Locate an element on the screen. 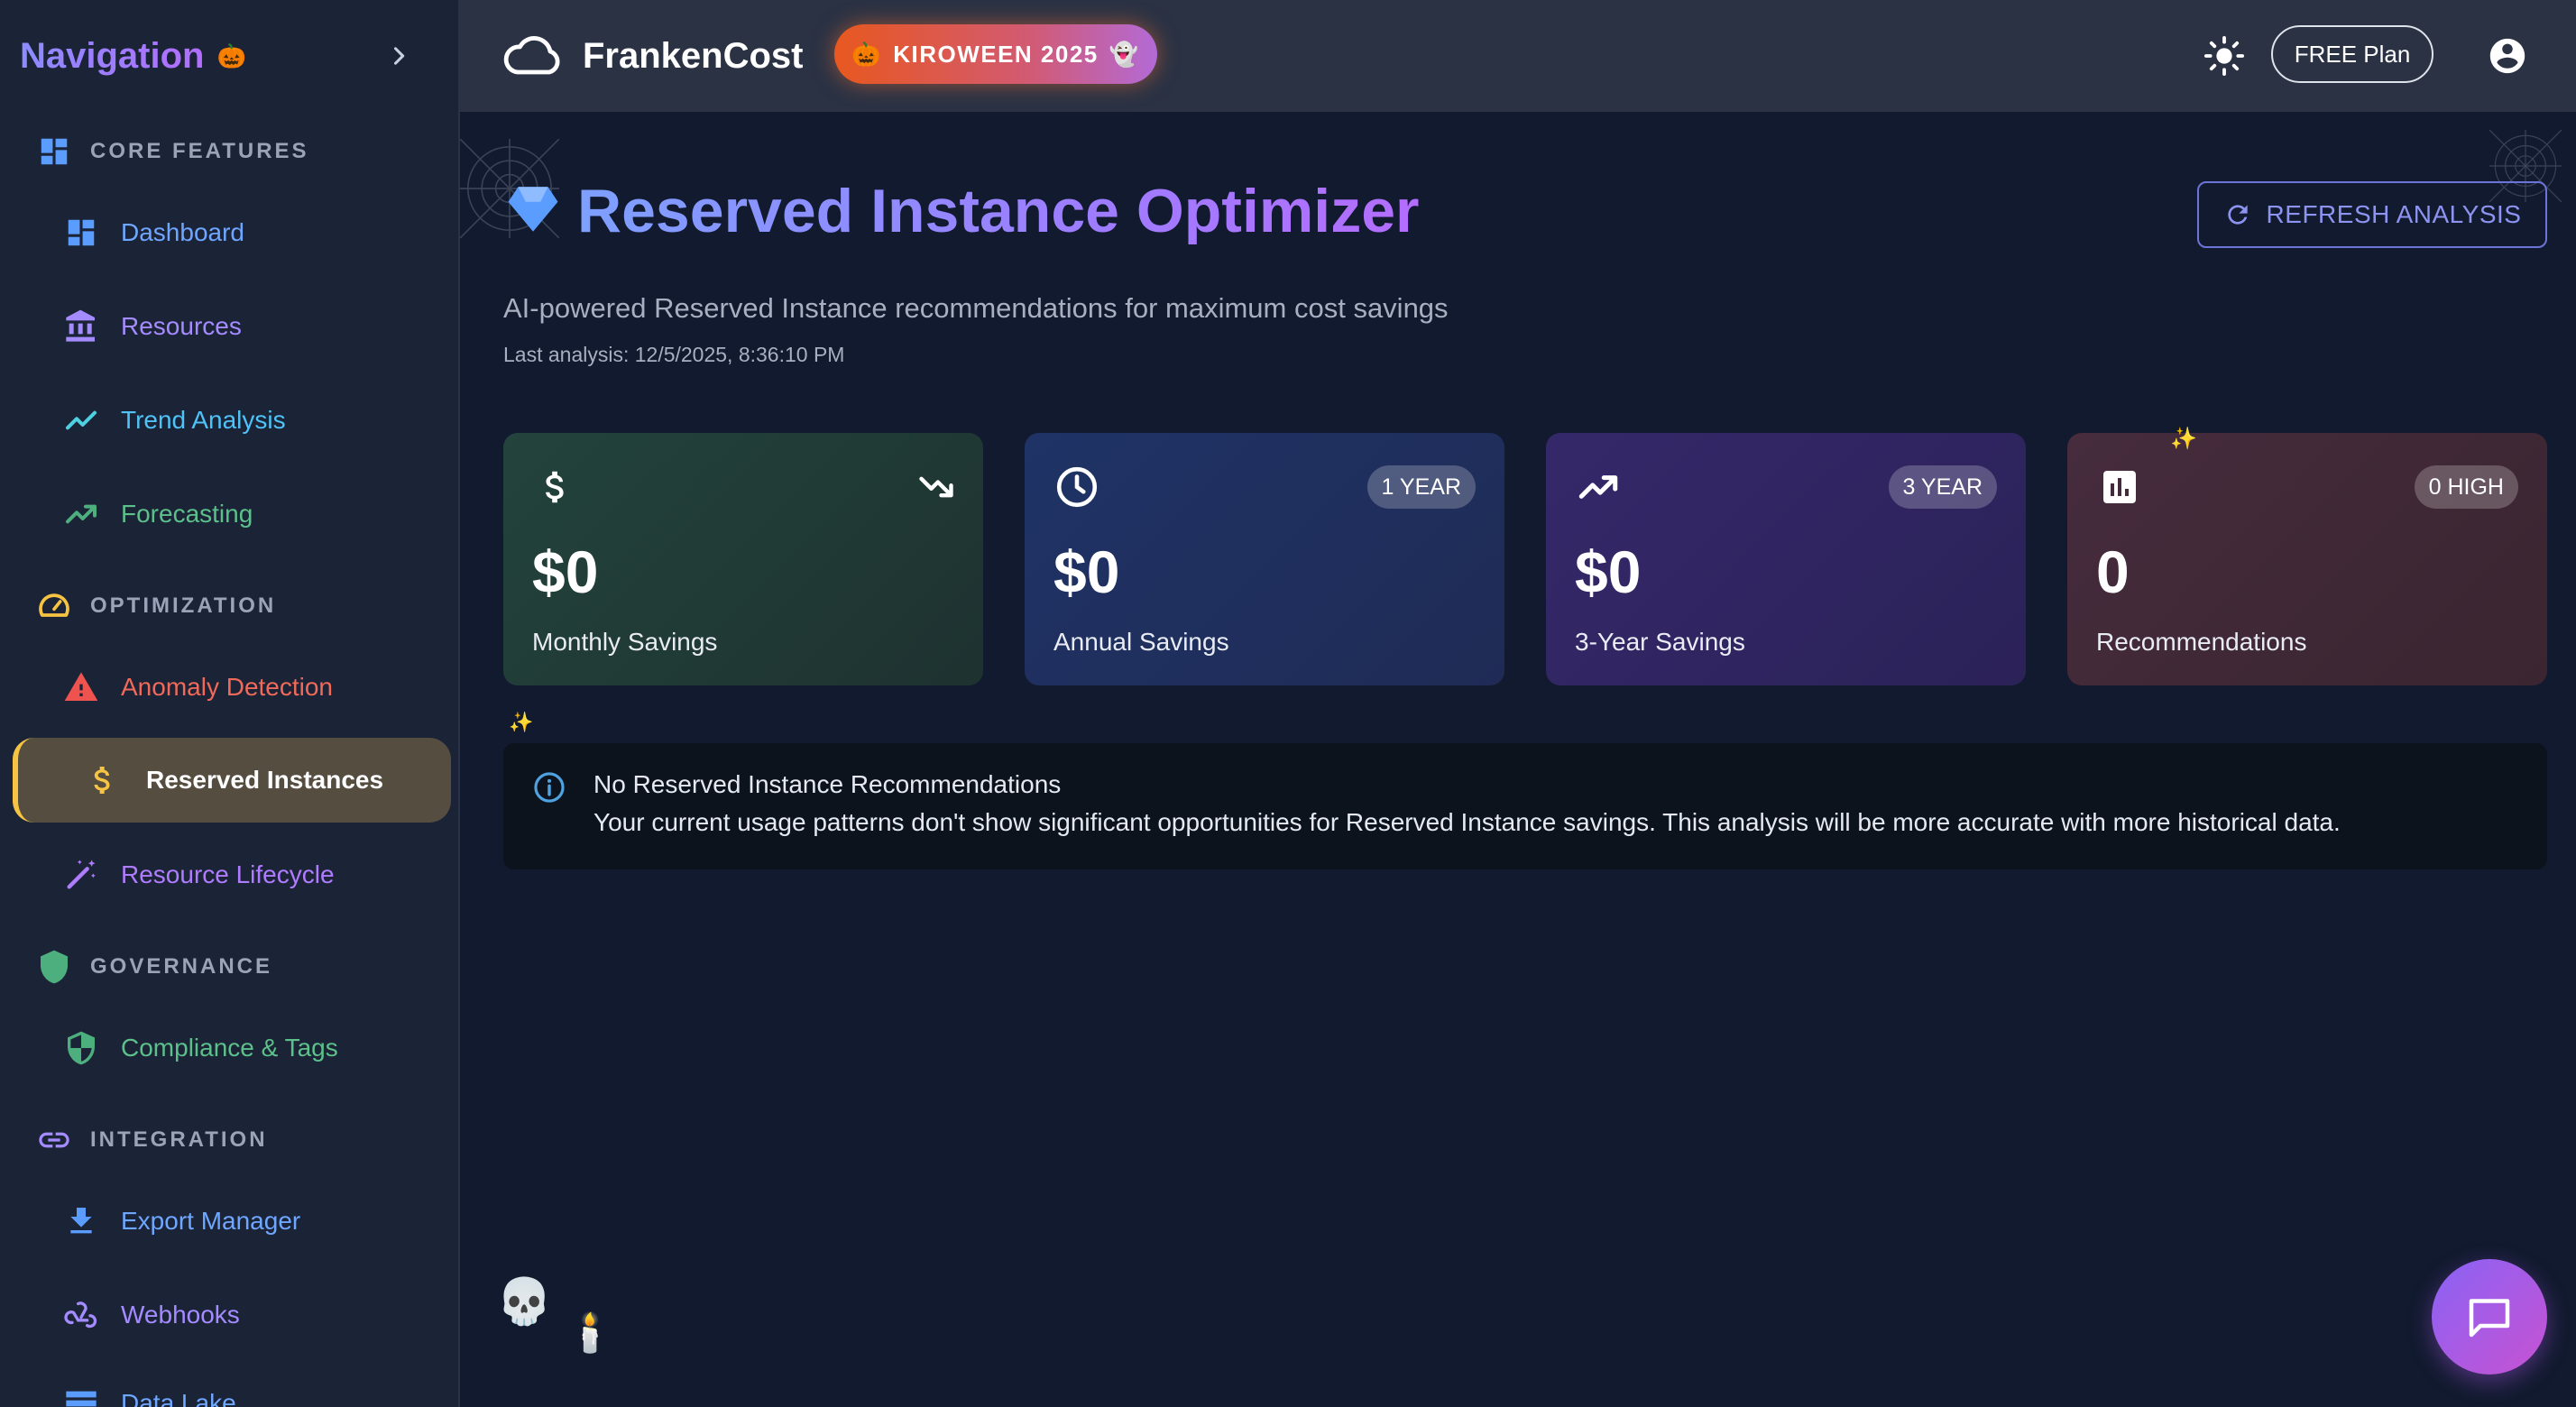  sidebar-item-resource-lifecycle: Resource Lifecycle is located at coordinates (199, 875).